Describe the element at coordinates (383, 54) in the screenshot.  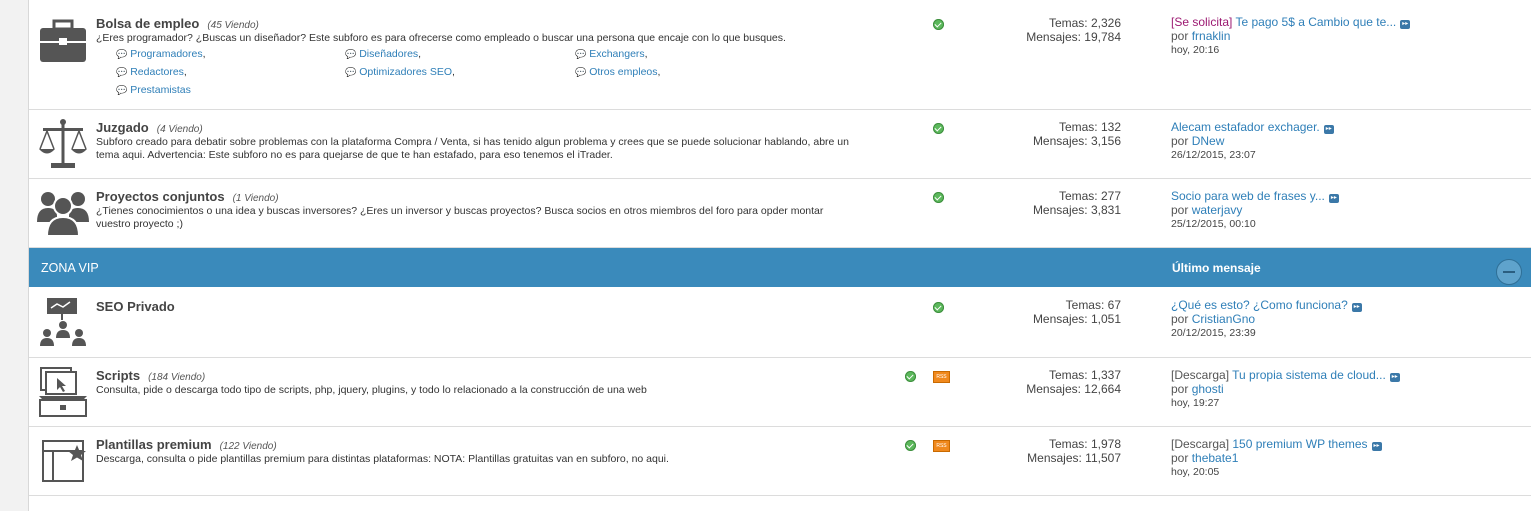
I see `subforum-link: 💬 Diseñadores,` at that location.